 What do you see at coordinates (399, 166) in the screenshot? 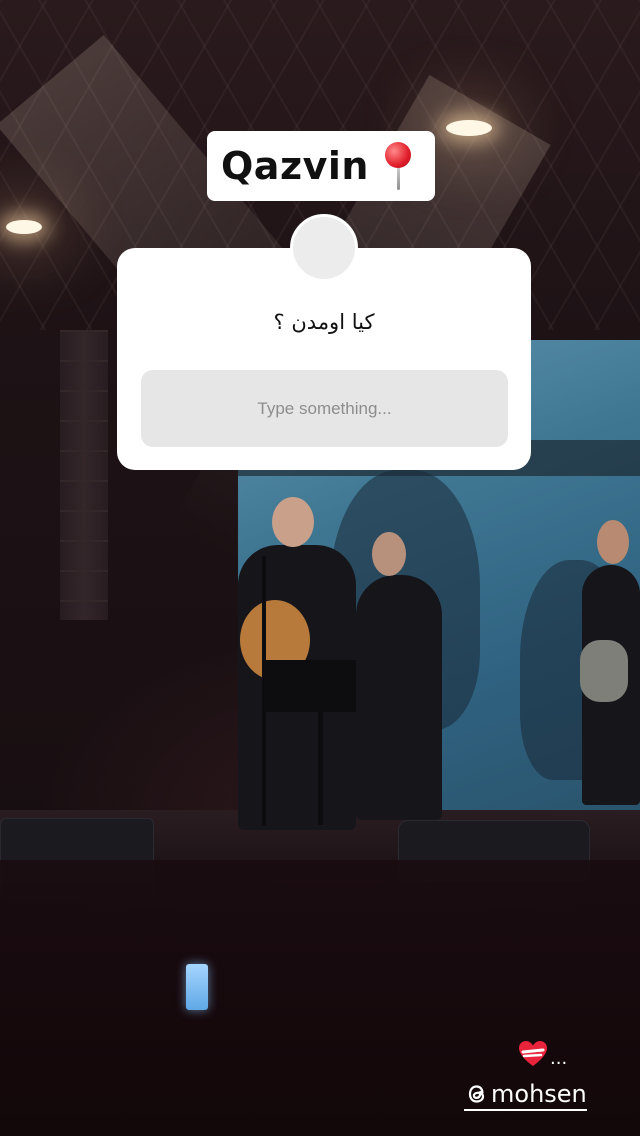
I see `round-pushpin-icon` at bounding box center [399, 166].